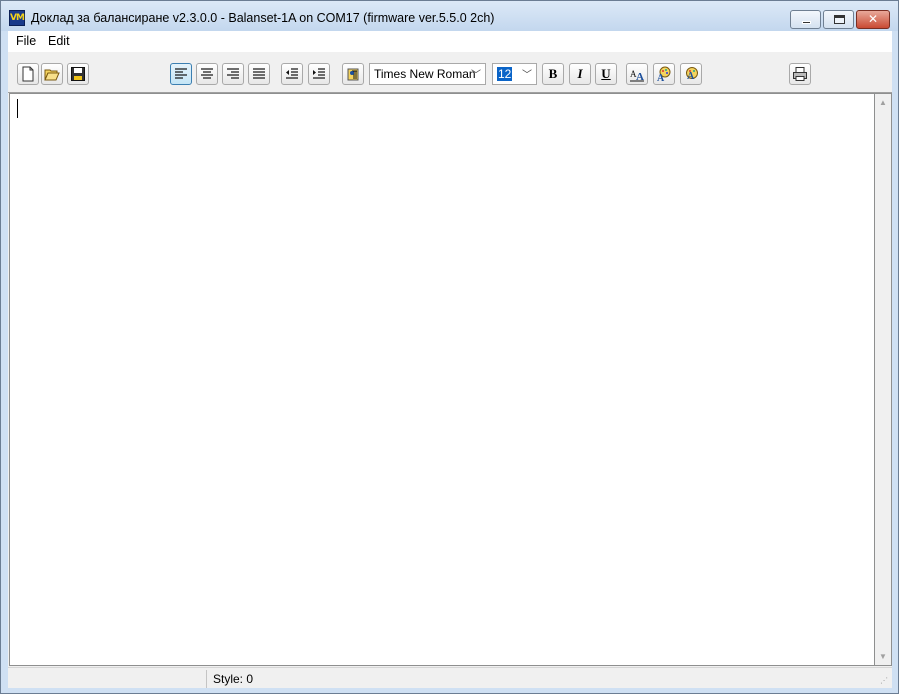 Image resolution: width=899 pixels, height=694 pixels. I want to click on close-button: ✕, so click(873, 19).